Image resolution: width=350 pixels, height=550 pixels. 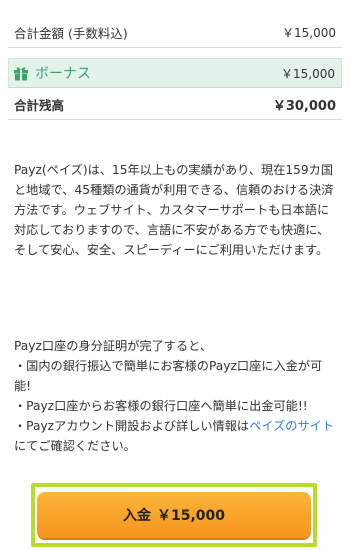 I want to click on deposit-button: 入金 ￥15,000, so click(x=174, y=515).